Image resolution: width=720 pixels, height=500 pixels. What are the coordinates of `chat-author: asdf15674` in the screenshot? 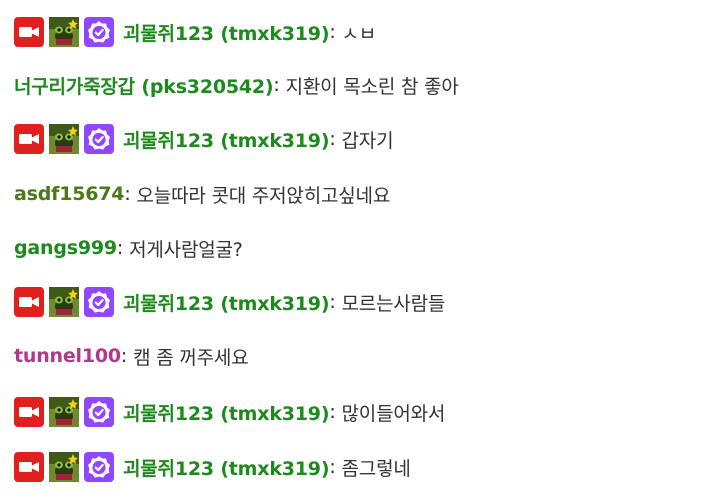 It's located at (69, 194).